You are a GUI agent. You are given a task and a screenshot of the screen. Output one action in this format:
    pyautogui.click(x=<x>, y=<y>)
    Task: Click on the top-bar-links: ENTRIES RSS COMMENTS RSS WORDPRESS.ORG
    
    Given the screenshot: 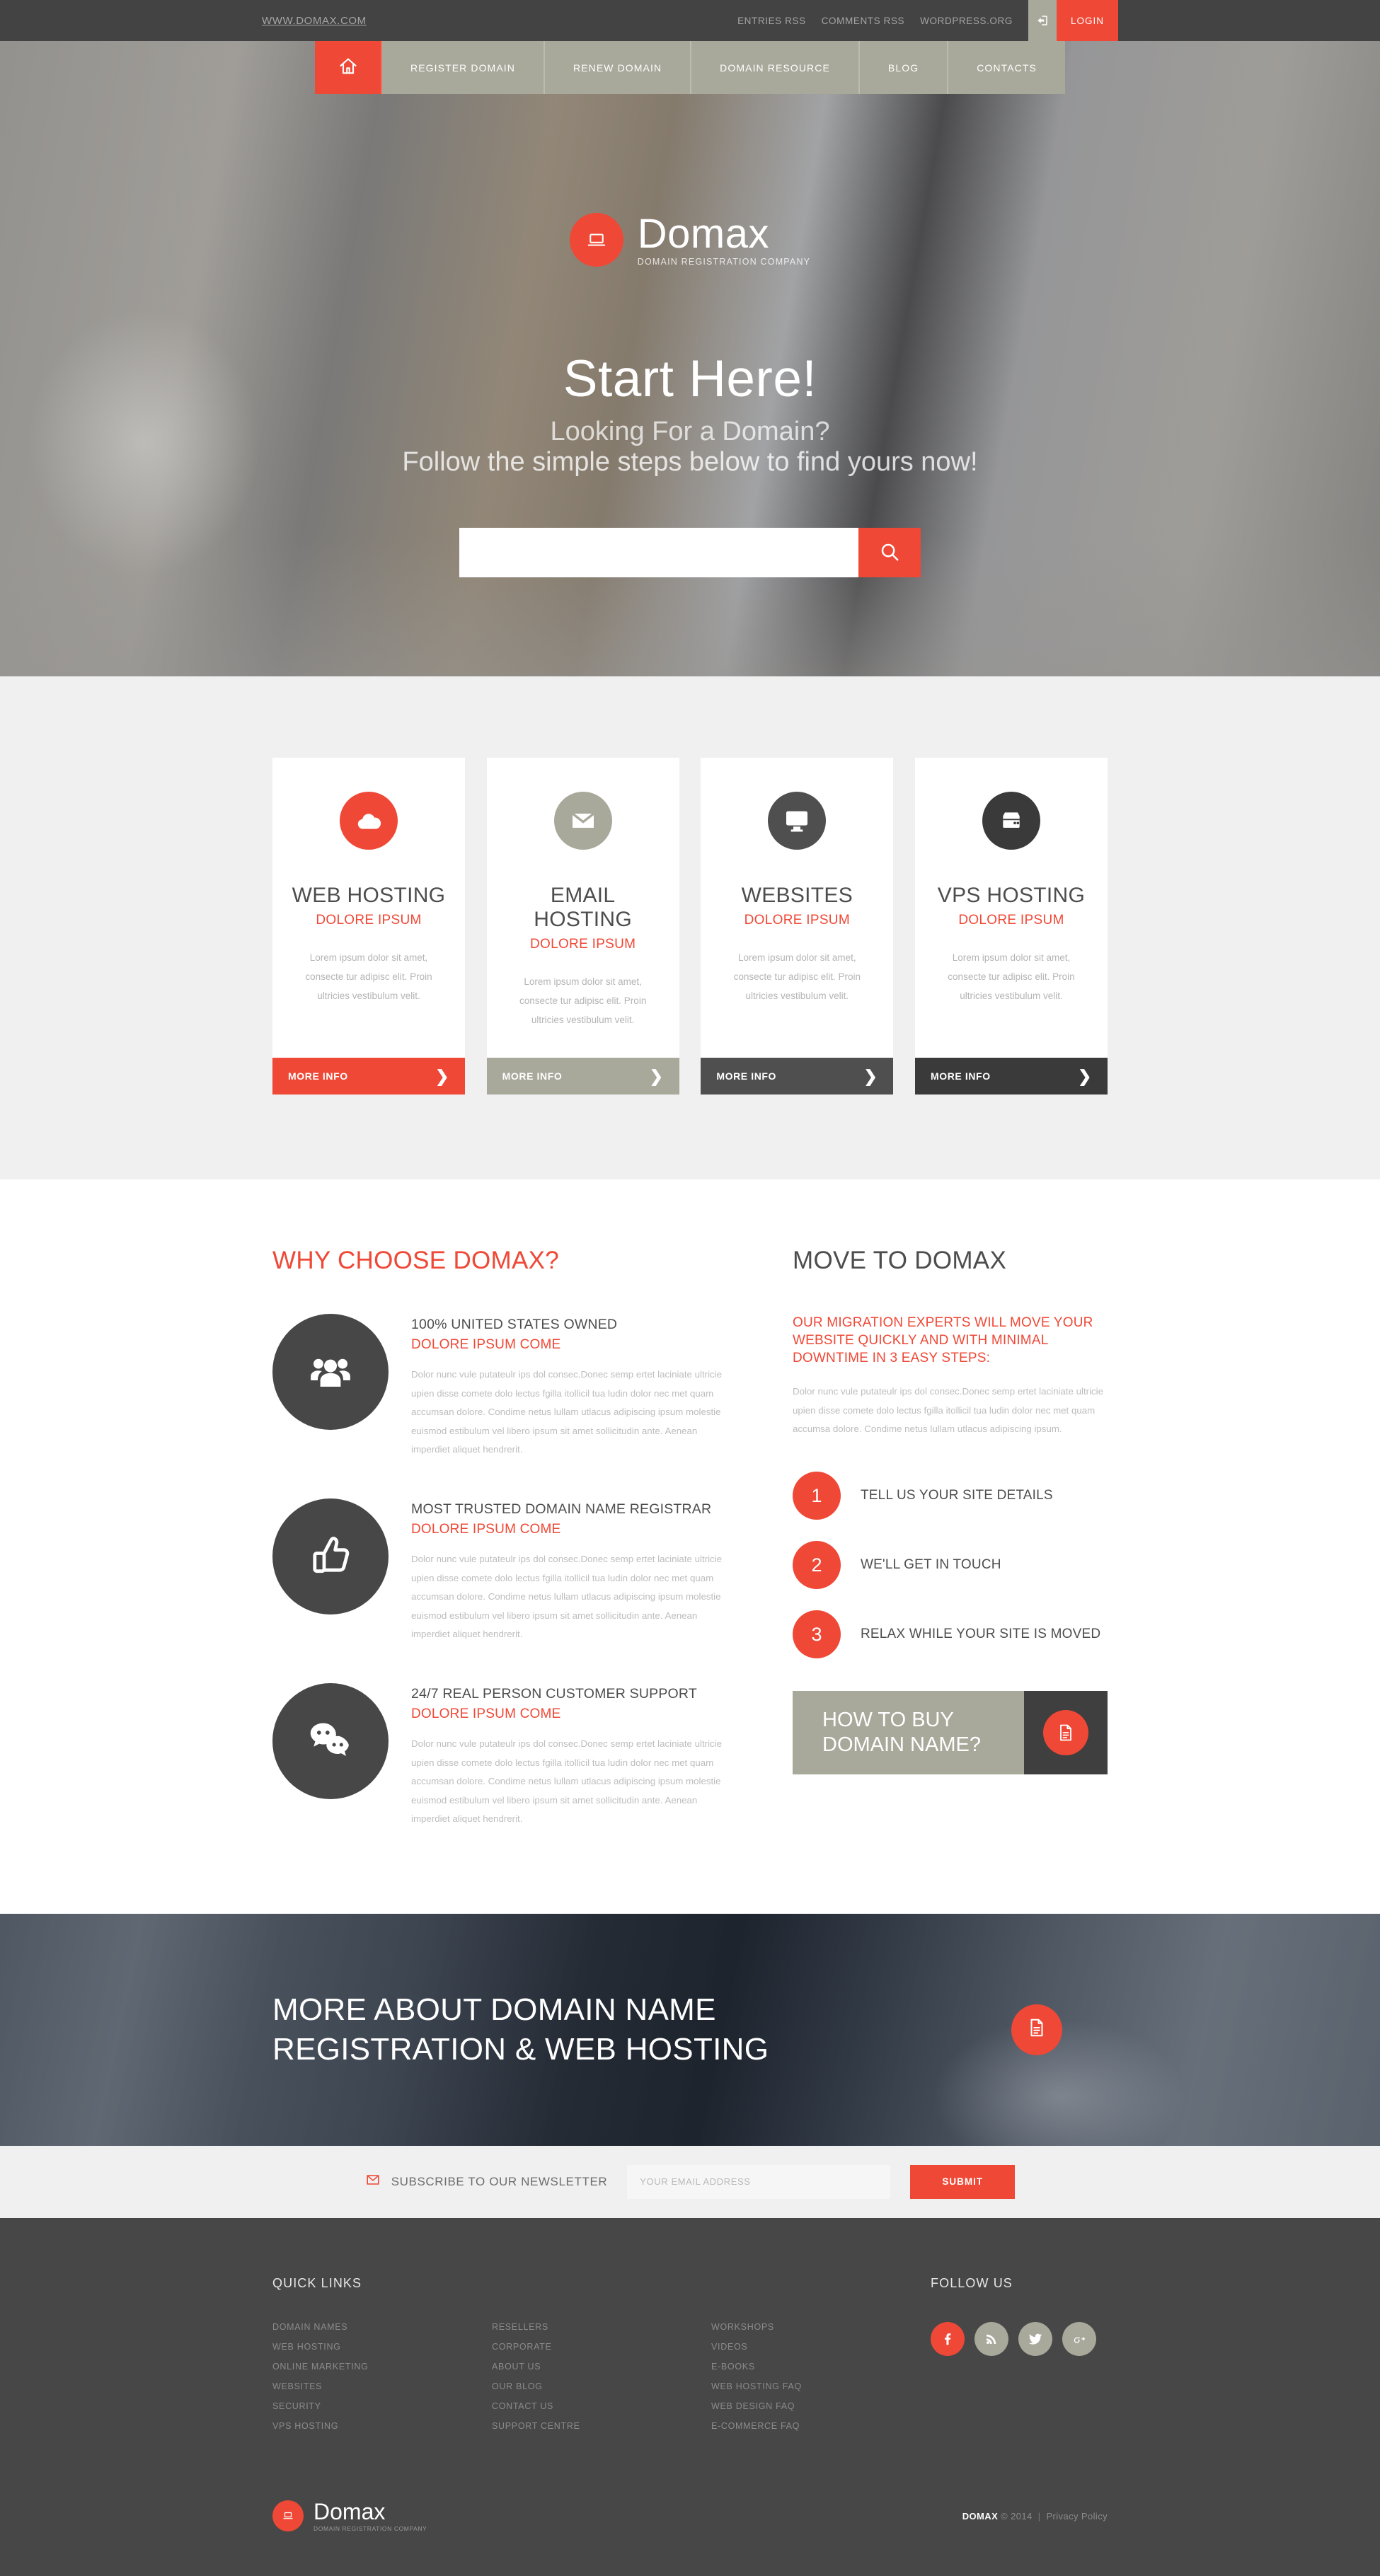 What is the action you would take?
    pyautogui.click(x=875, y=21)
    